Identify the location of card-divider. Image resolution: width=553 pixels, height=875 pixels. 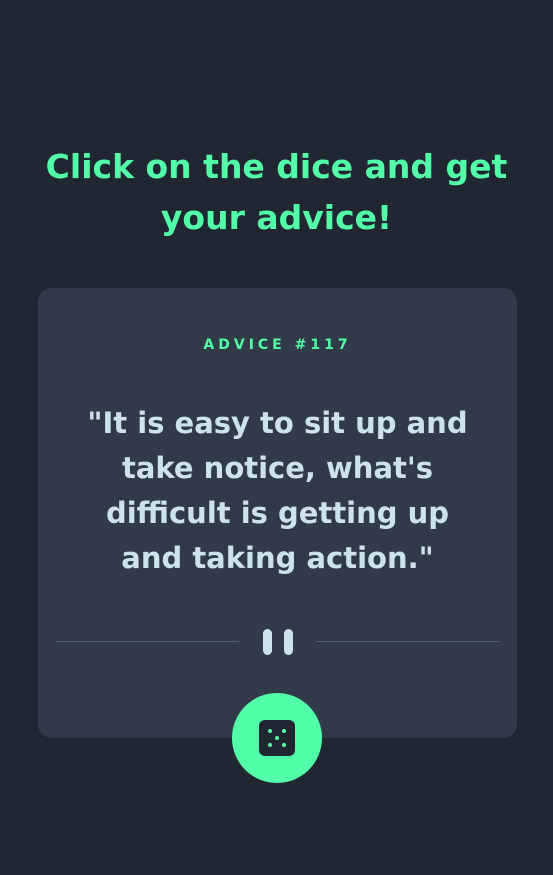
(277, 642).